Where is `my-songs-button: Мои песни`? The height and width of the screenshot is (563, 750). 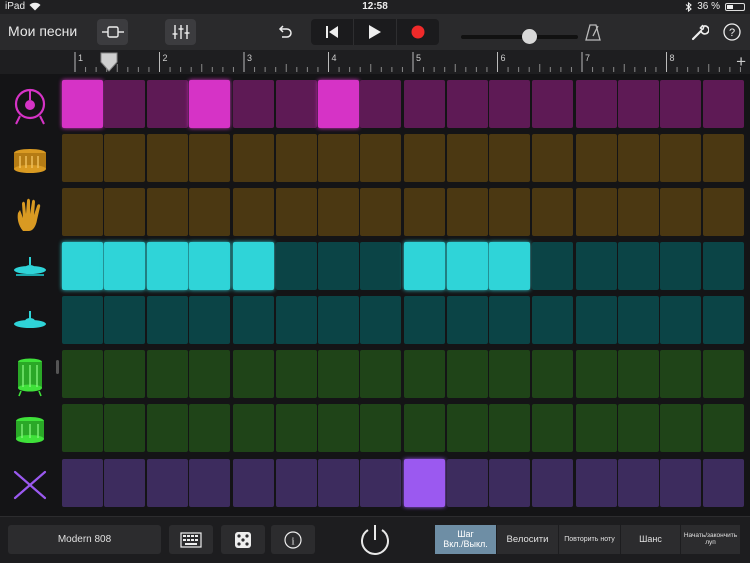
my-songs-button: Мои песни is located at coordinates (42, 31).